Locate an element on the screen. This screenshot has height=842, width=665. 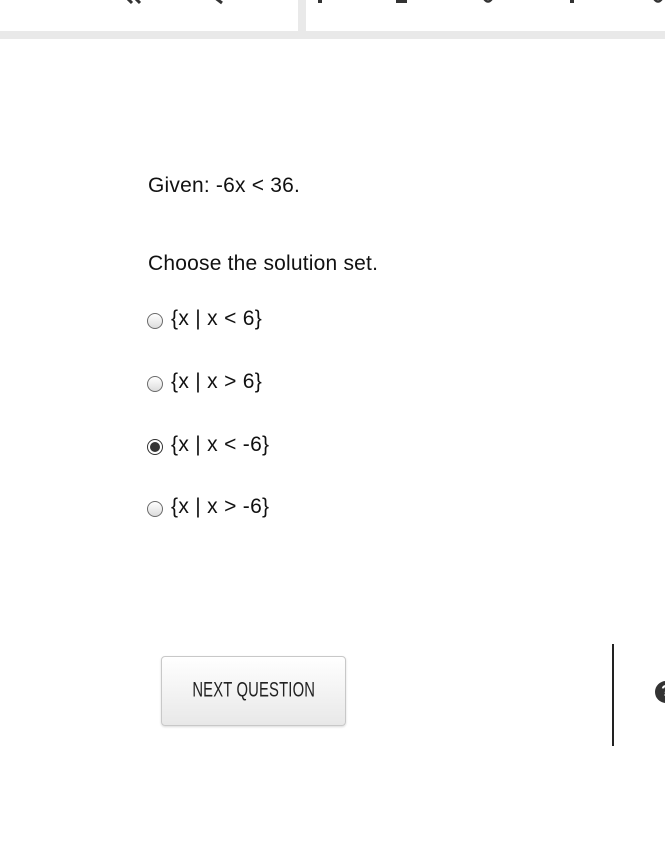
next-question-label: NEXT QUESTION is located at coordinates (253, 690).